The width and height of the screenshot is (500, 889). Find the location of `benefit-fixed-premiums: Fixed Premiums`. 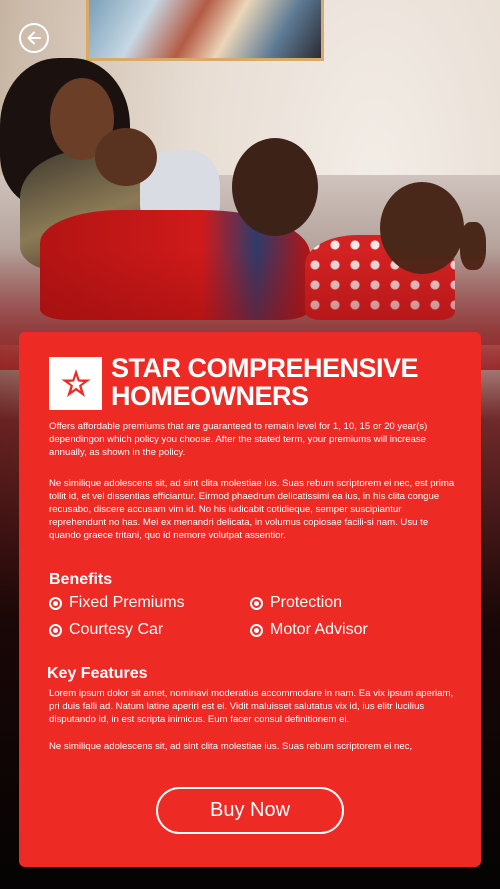

benefit-fixed-premiums: Fixed Premiums is located at coordinates (117, 603).